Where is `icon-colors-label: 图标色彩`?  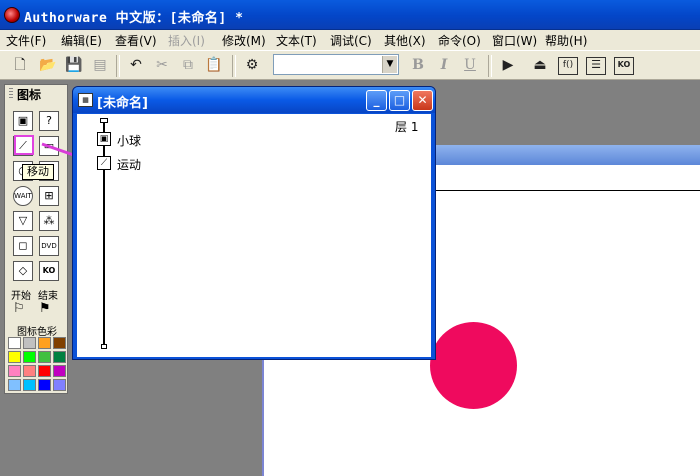 icon-colors-label: 图标色彩 is located at coordinates (37, 332).